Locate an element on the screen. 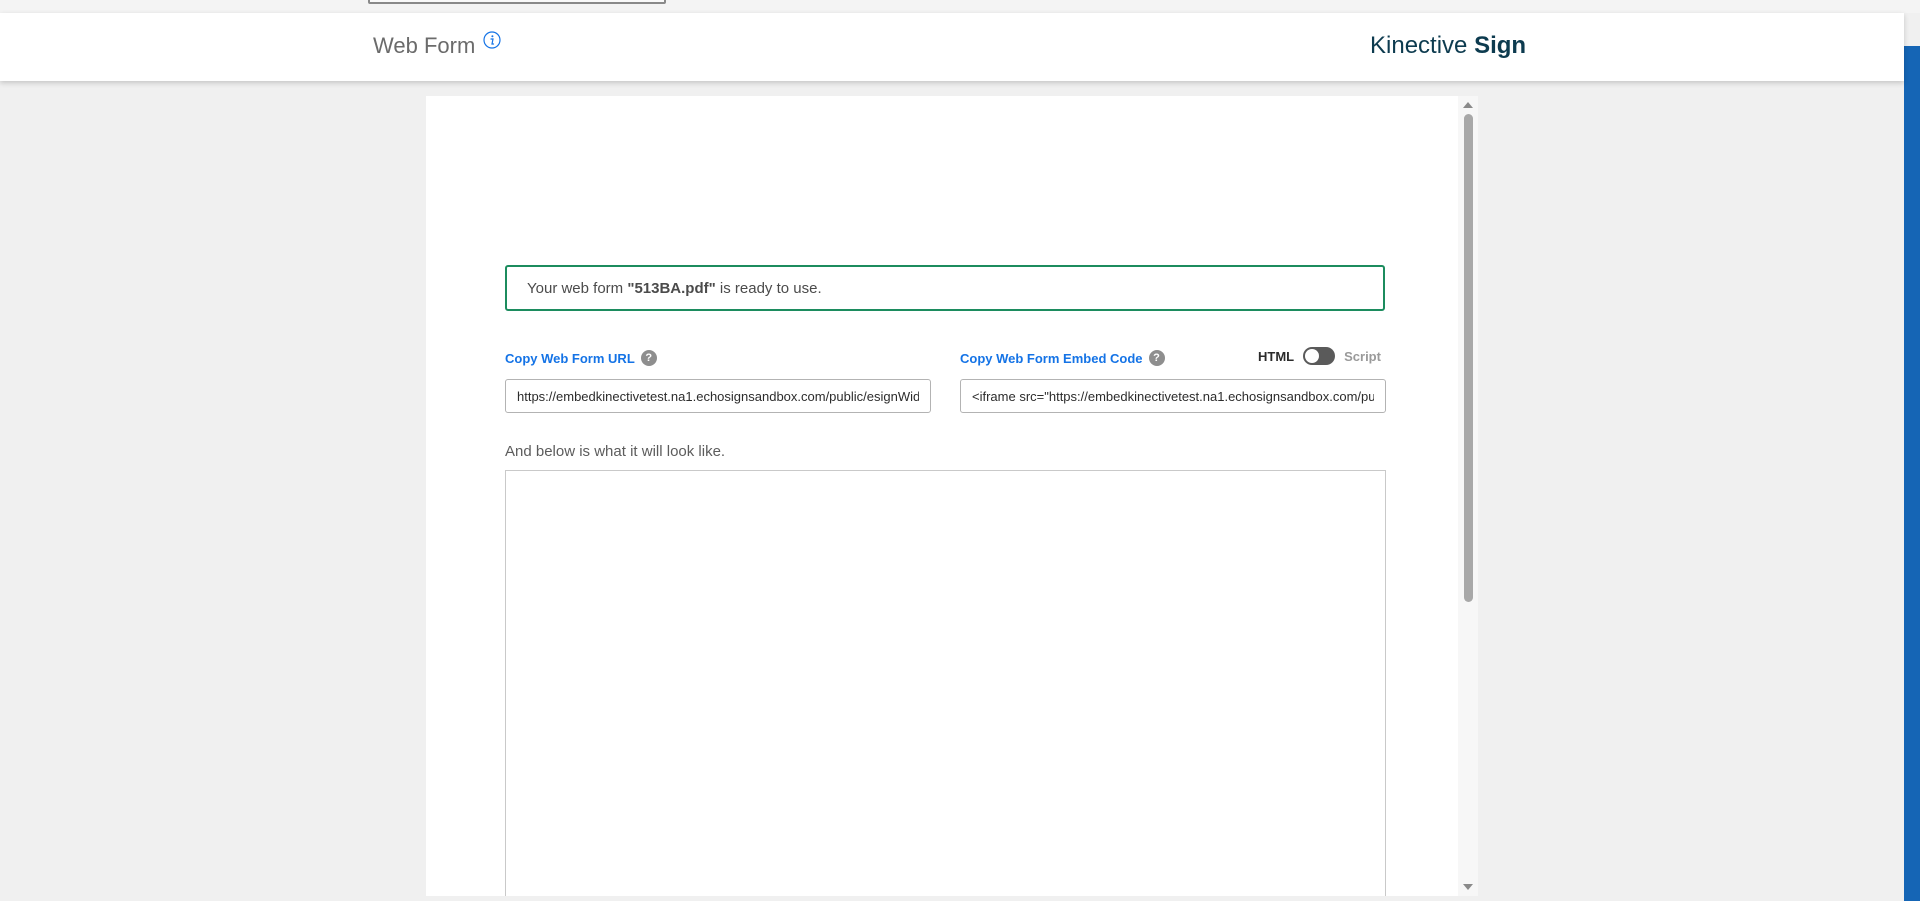 The image size is (1920, 901). embed-label: Copy Web Form Embed Code is located at coordinates (1051, 358).